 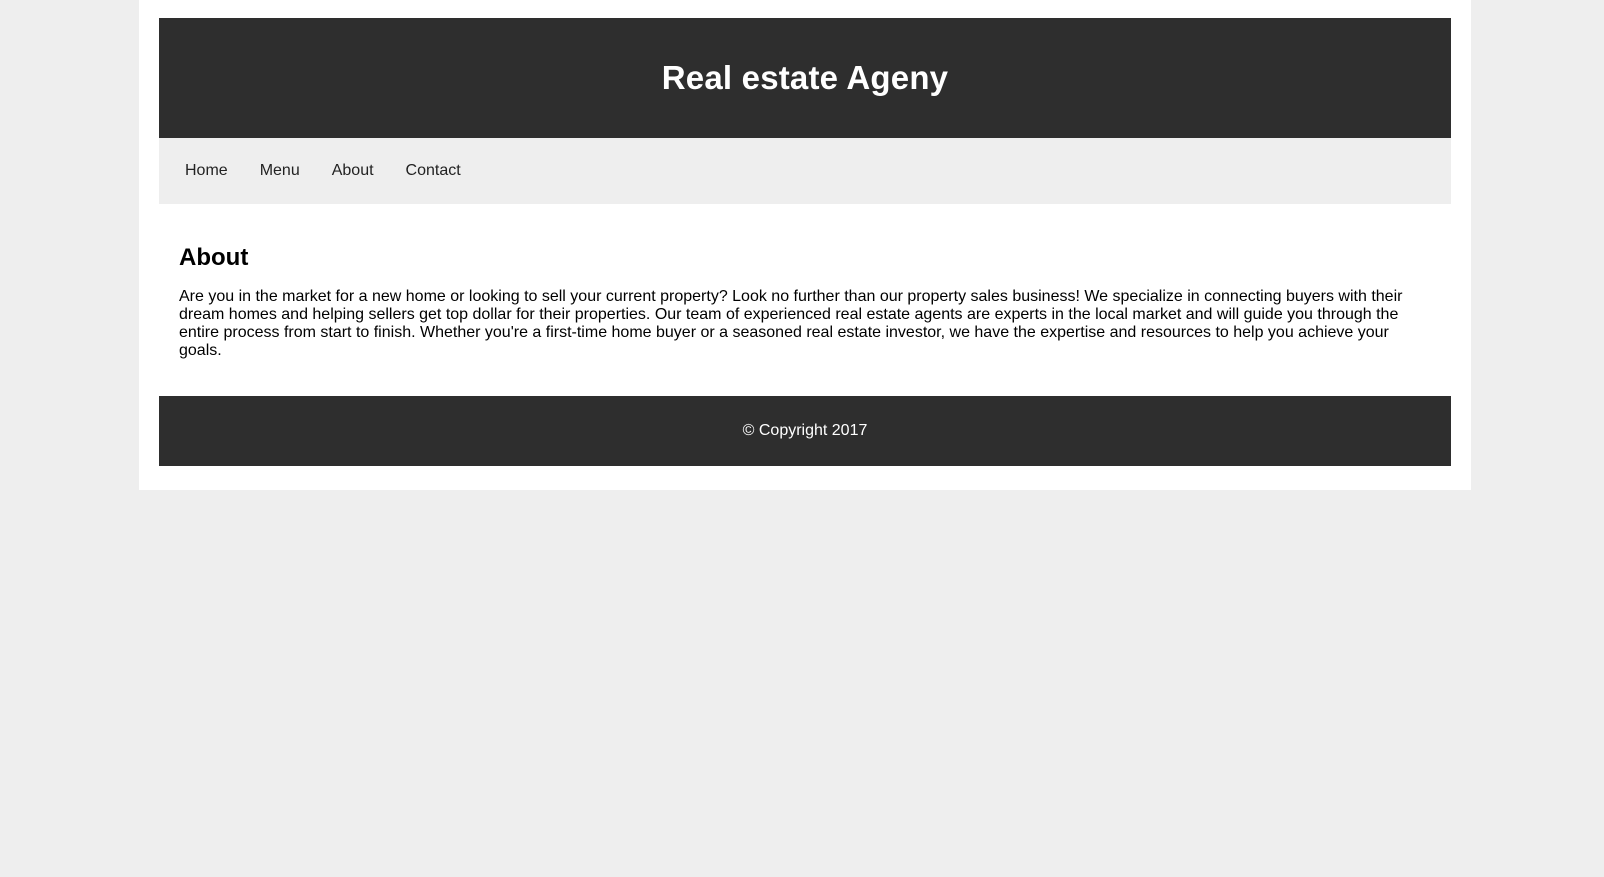 I want to click on copyright-text: © Copyright 2017, so click(x=805, y=430).